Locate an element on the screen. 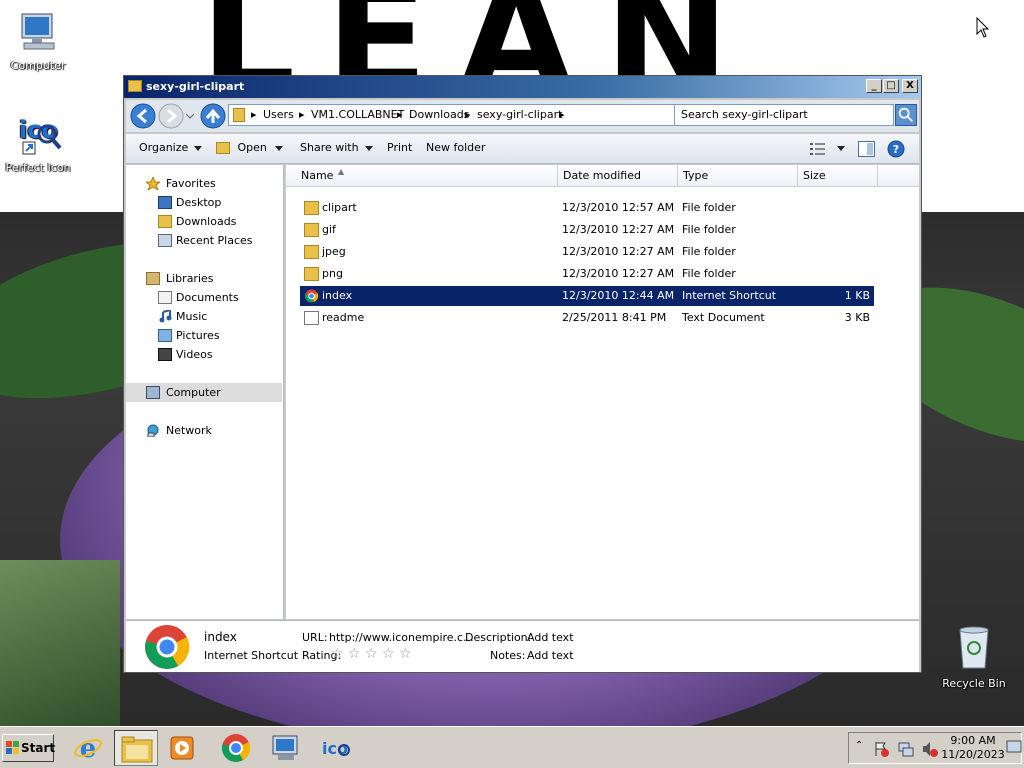  start-button: Start is located at coordinates (28, 748).